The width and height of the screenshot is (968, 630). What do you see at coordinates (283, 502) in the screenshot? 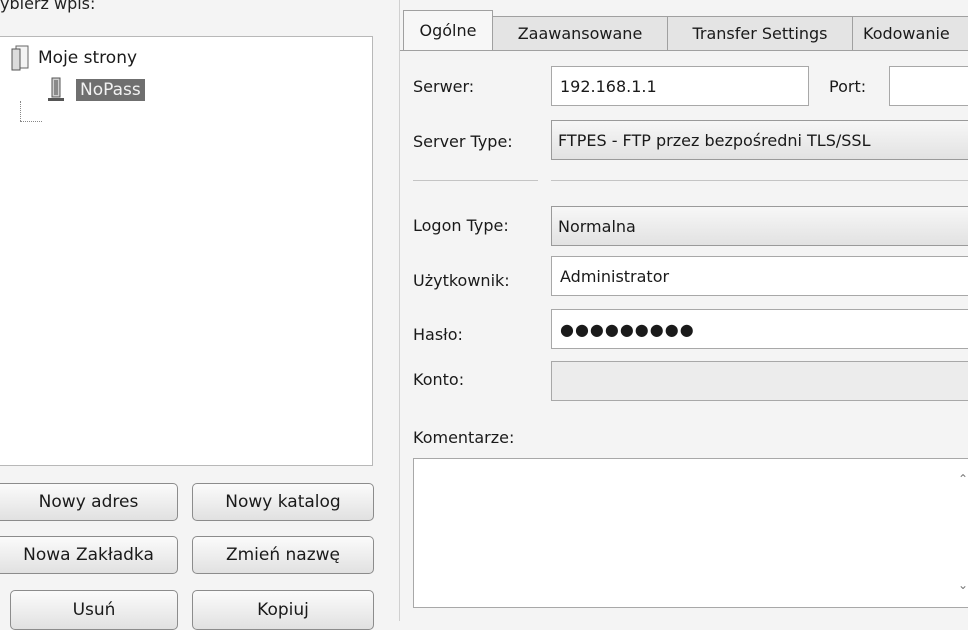
I see `new-folder-button: Nowy katalog` at bounding box center [283, 502].